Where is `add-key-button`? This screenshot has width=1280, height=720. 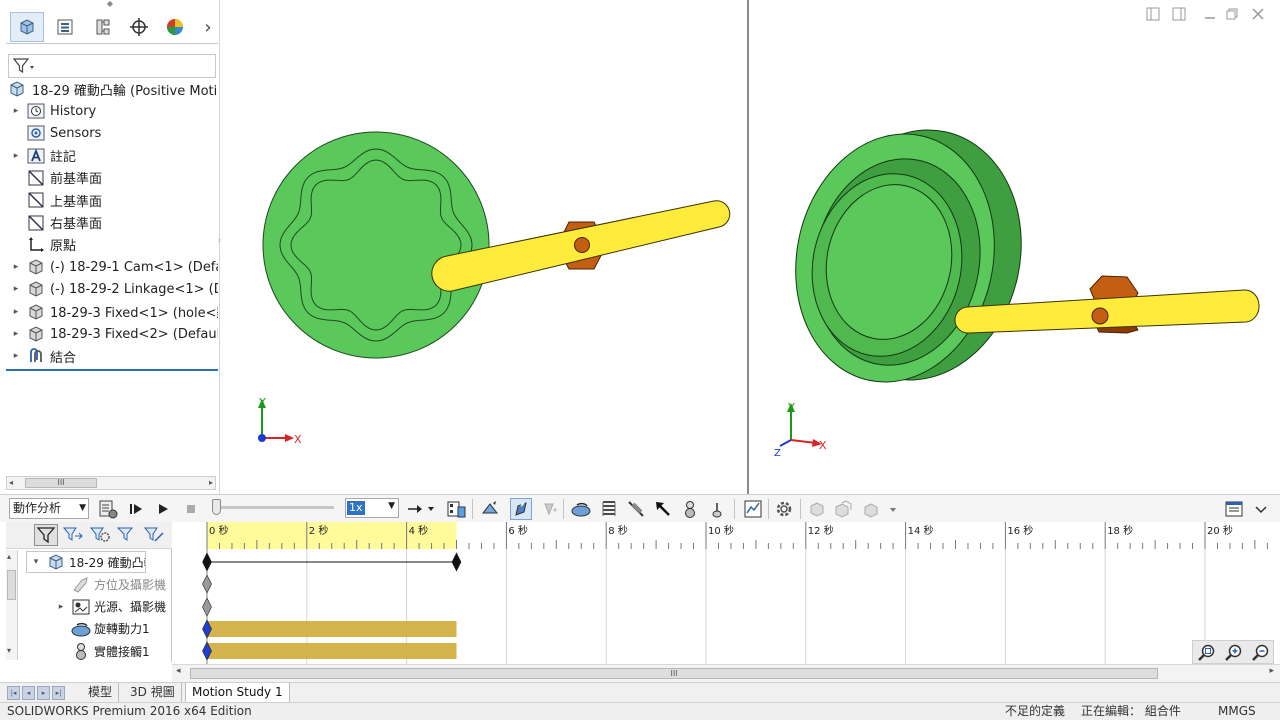
add-key-button is located at coordinates (549, 509).